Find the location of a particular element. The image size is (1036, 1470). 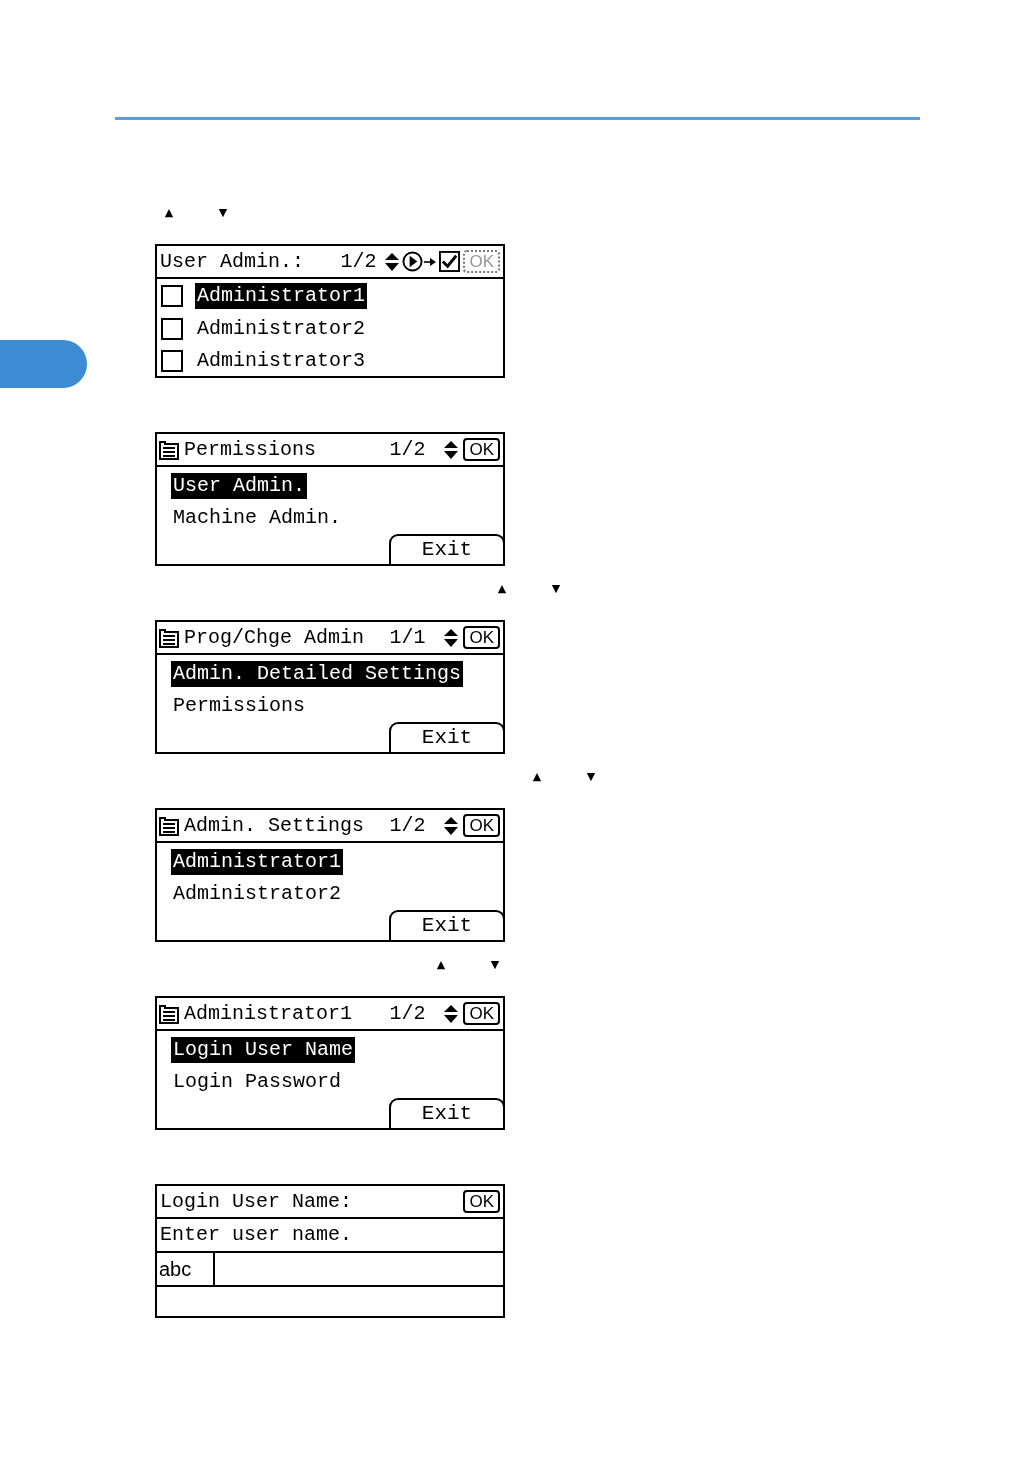

page-indicator: 1/1 is located at coordinates (407, 637).